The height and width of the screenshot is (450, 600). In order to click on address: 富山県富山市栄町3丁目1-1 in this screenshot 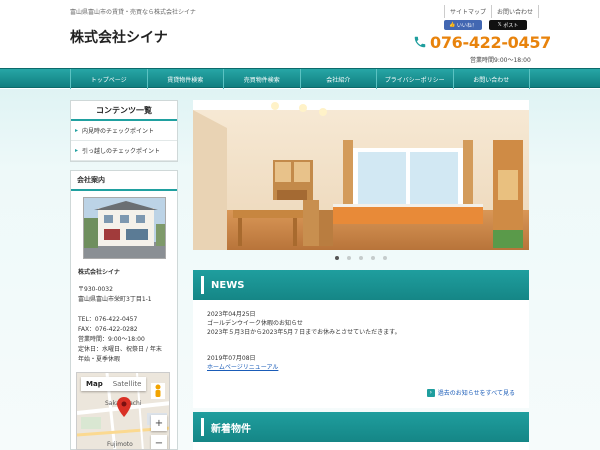, I will do `click(115, 299)`.